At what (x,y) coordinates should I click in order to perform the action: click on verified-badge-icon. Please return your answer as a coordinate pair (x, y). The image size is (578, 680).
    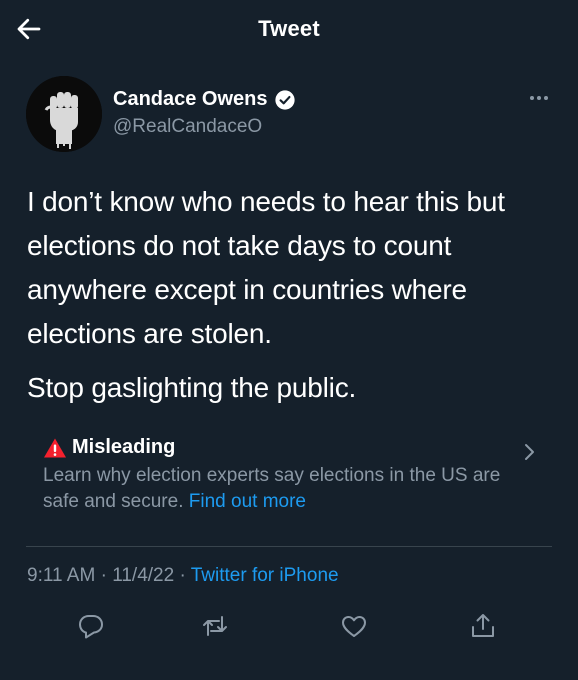
    Looking at the image, I should click on (284, 99).